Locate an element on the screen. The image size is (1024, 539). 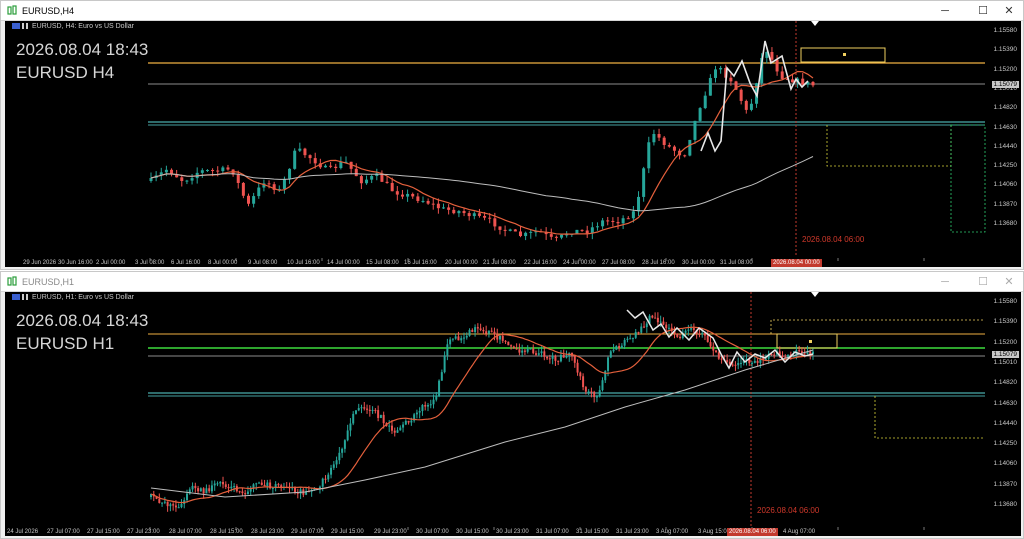
time-label: 27 Jul 08:00 is located at coordinates (618, 263).